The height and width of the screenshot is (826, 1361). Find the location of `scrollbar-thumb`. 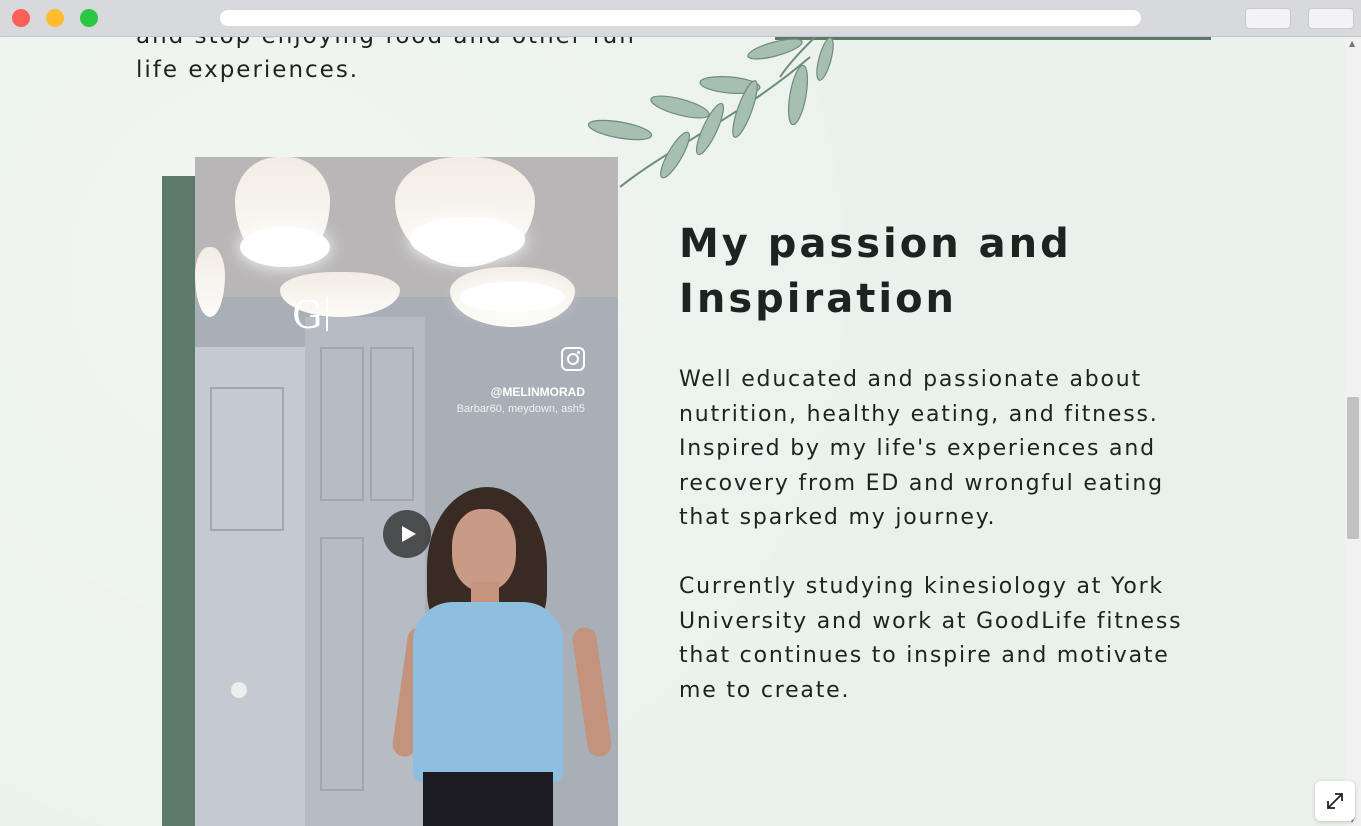

scrollbar-thumb is located at coordinates (1353, 468).